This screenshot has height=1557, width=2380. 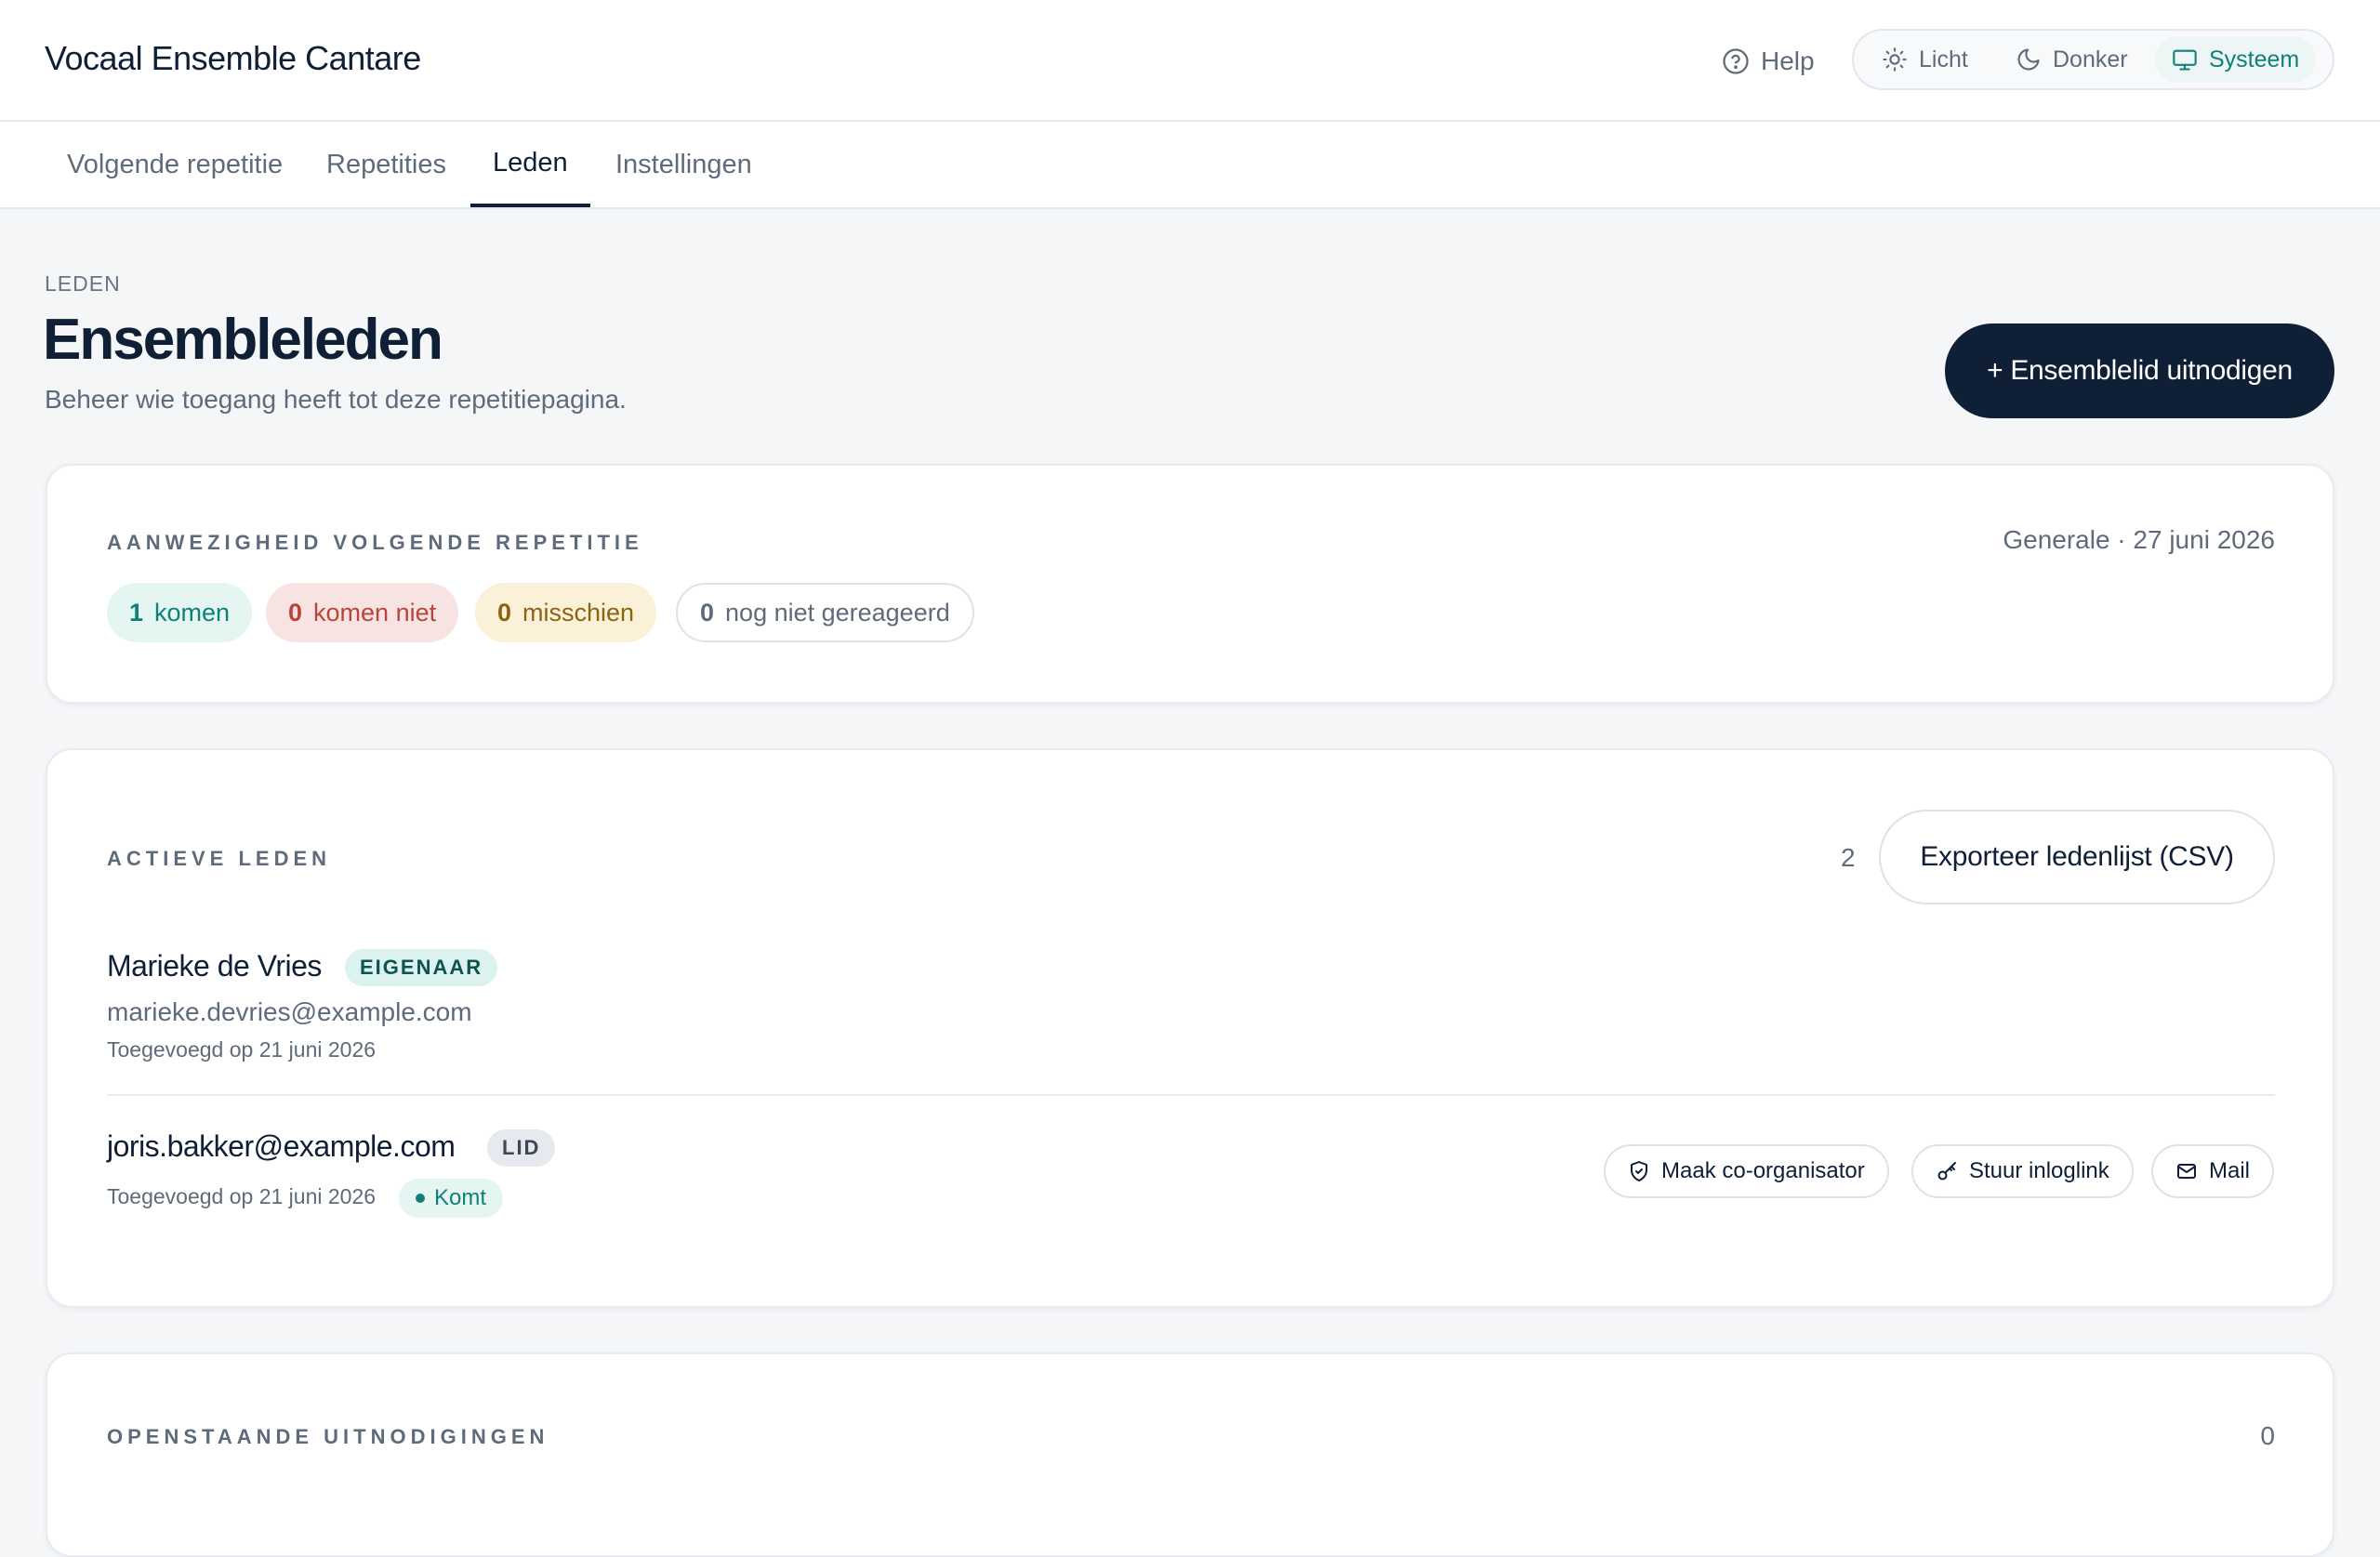 I want to click on theme-option-label: Donker, so click(x=2090, y=60).